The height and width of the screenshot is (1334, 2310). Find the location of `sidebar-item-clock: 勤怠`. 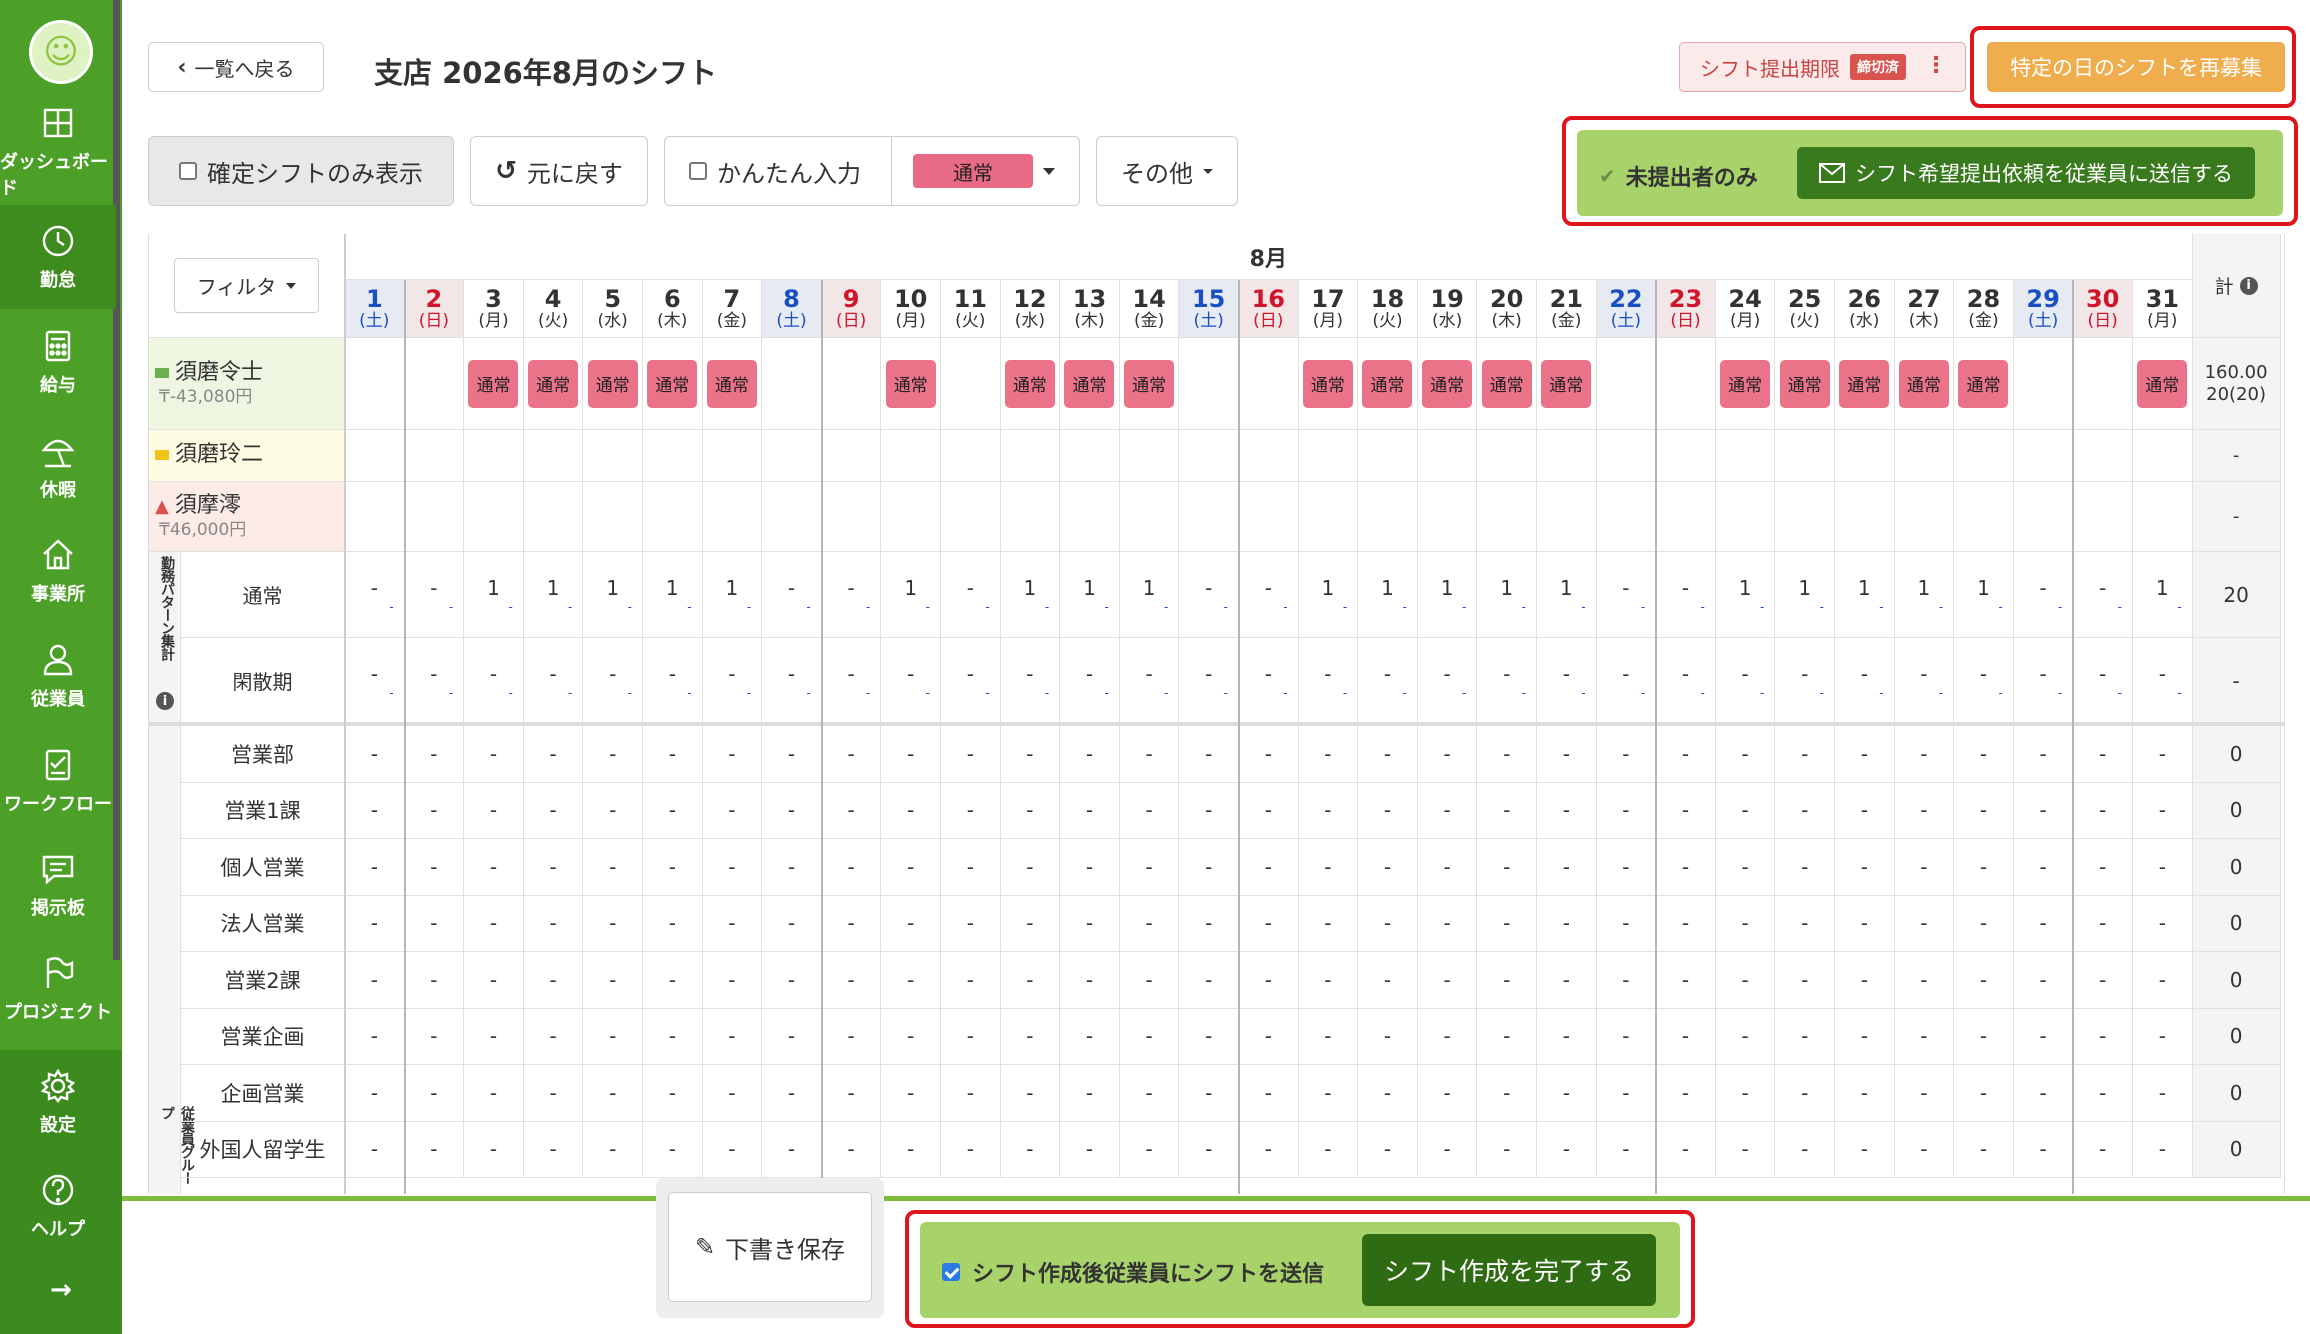

sidebar-item-clock: 勤怠 is located at coordinates (58, 257).